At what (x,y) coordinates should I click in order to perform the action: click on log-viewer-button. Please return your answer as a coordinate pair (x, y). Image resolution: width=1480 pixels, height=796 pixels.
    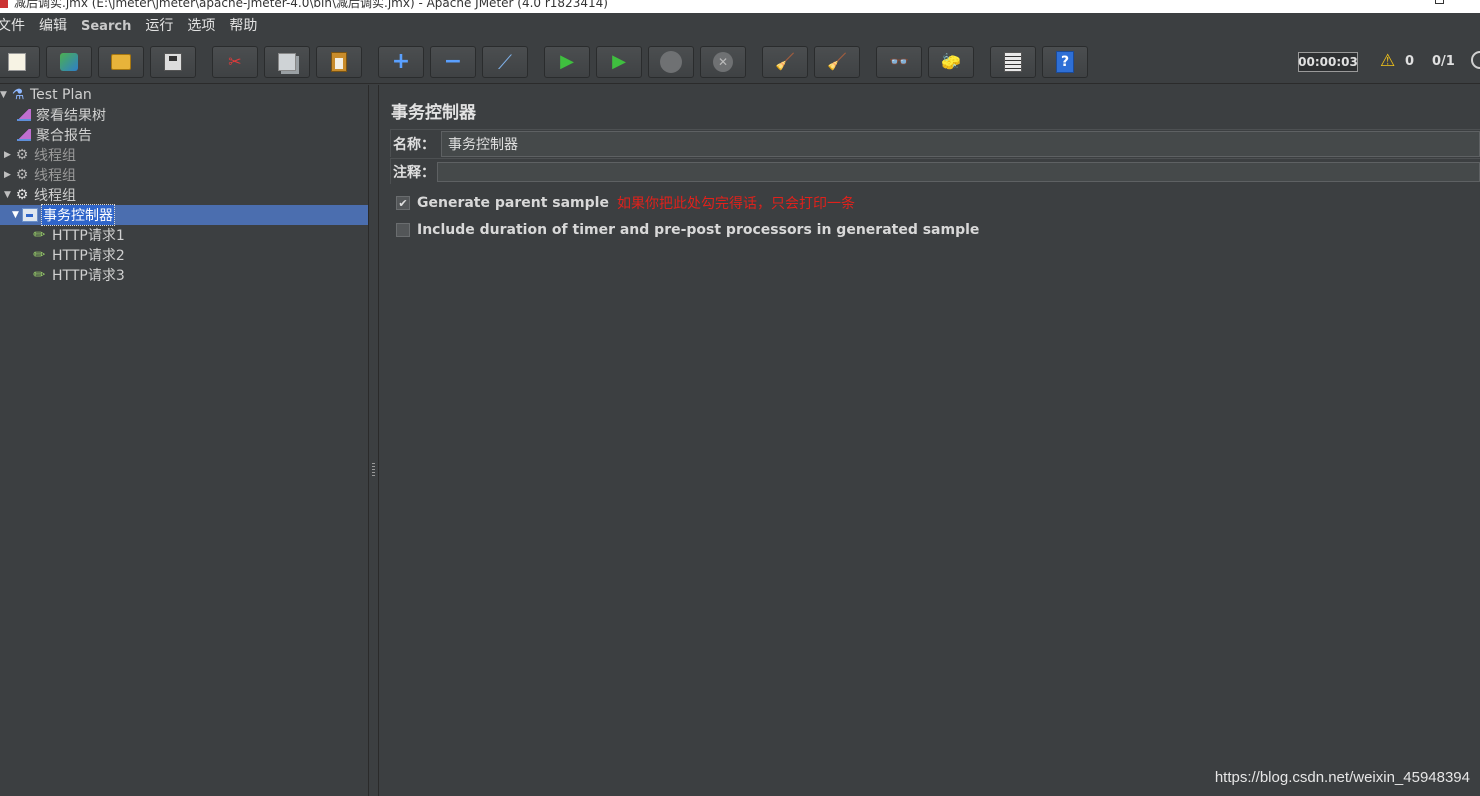
    Looking at the image, I should click on (1013, 62).